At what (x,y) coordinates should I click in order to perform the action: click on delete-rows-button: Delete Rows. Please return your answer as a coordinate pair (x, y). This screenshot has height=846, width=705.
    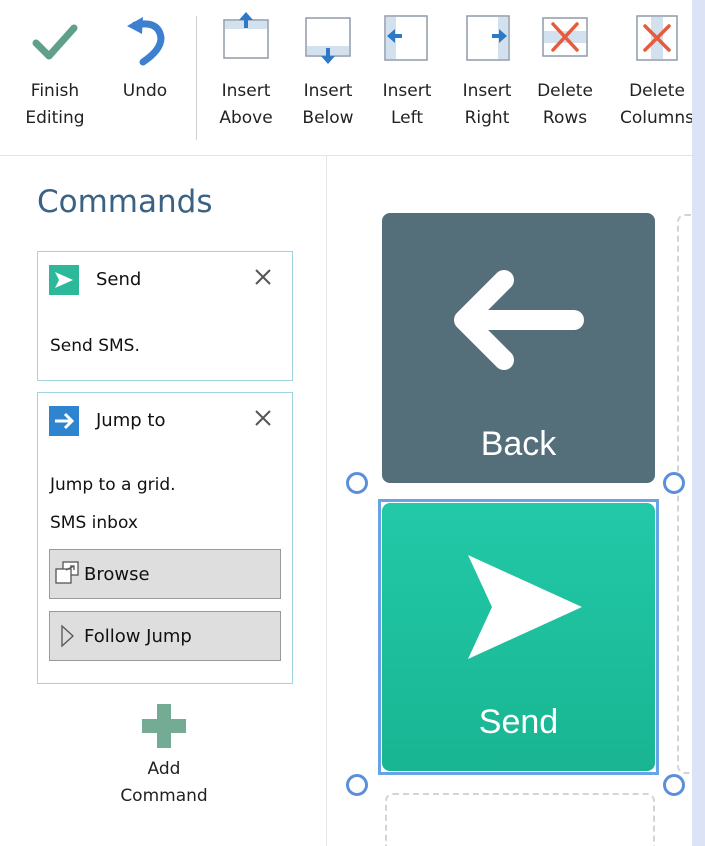
    Looking at the image, I should click on (565, 71).